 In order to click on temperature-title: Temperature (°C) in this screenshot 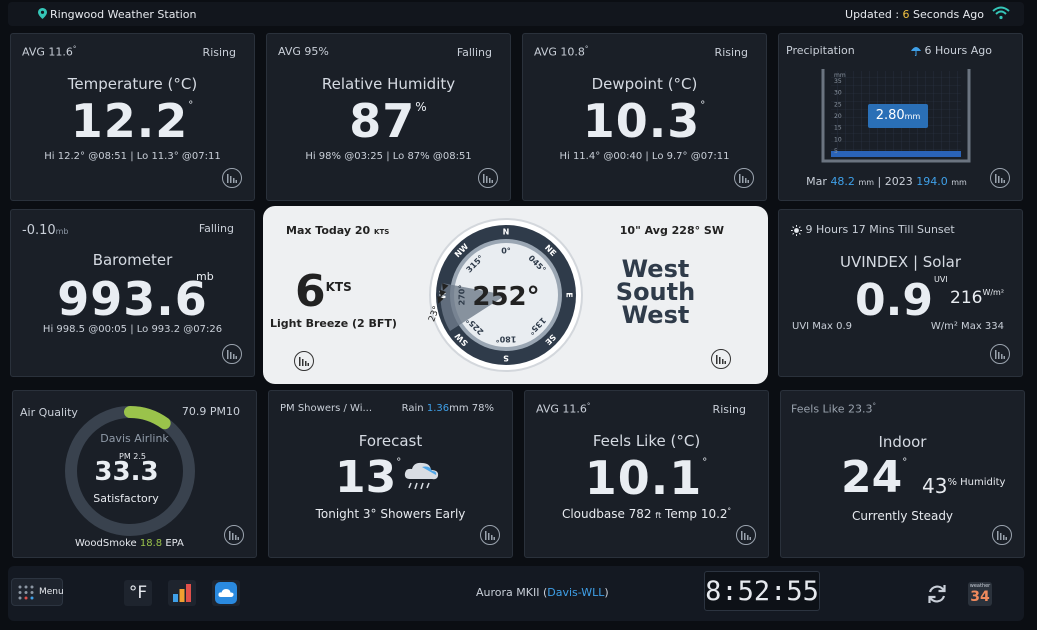, I will do `click(132, 84)`.